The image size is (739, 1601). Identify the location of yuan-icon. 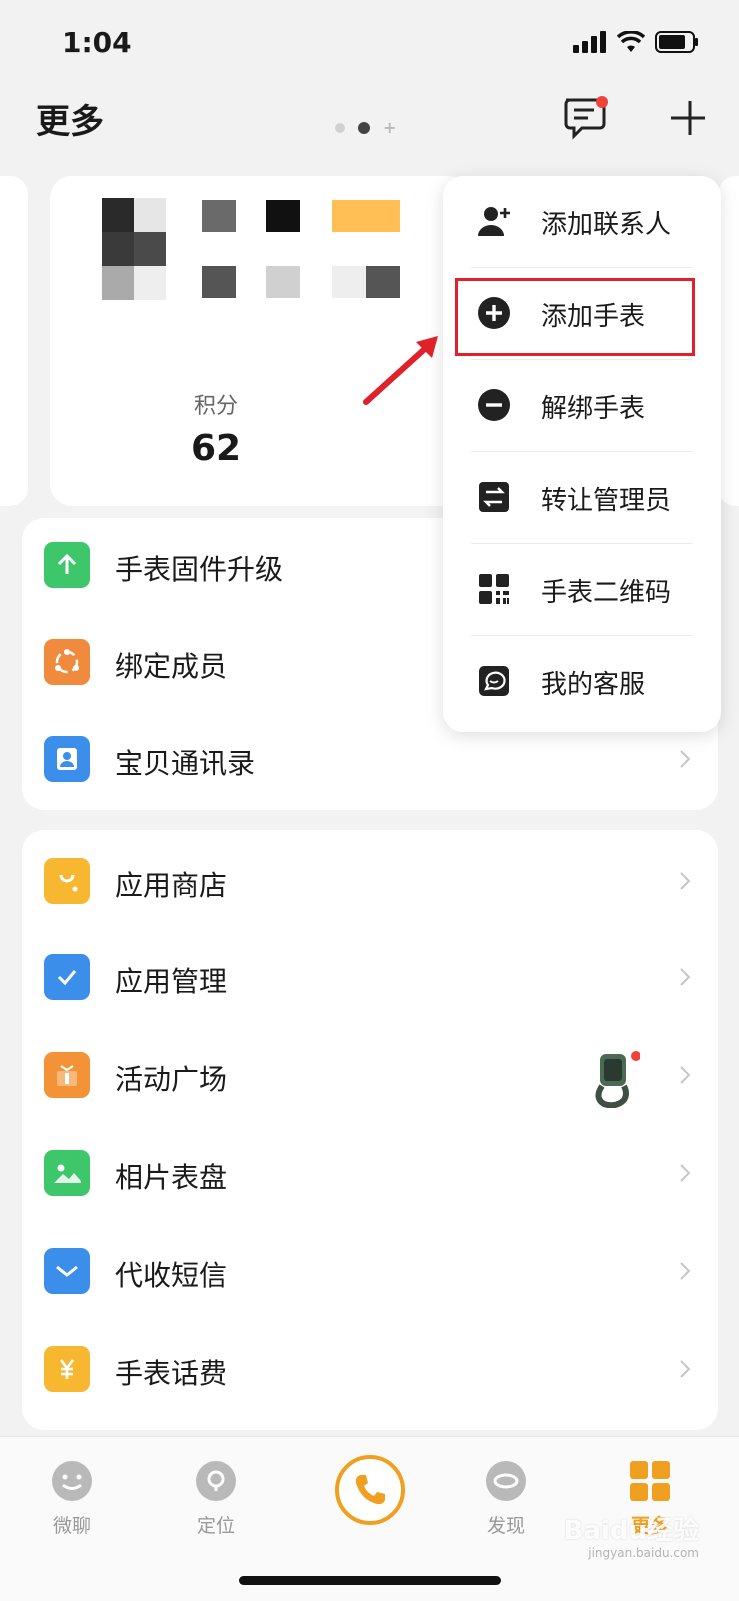
(67, 1369).